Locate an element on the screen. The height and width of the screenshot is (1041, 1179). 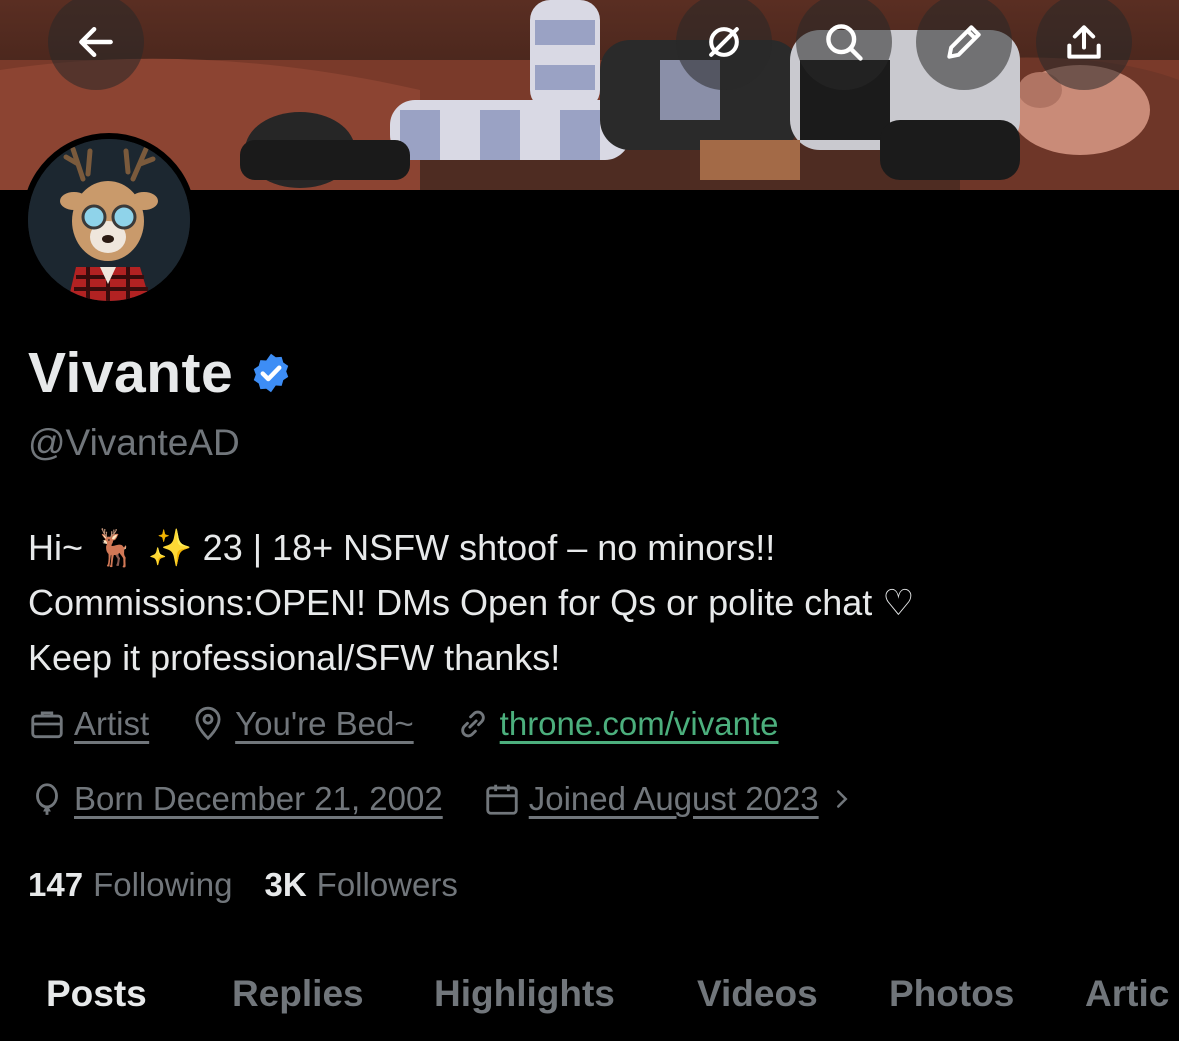
following-stat: 147 Following is located at coordinates (130, 885).